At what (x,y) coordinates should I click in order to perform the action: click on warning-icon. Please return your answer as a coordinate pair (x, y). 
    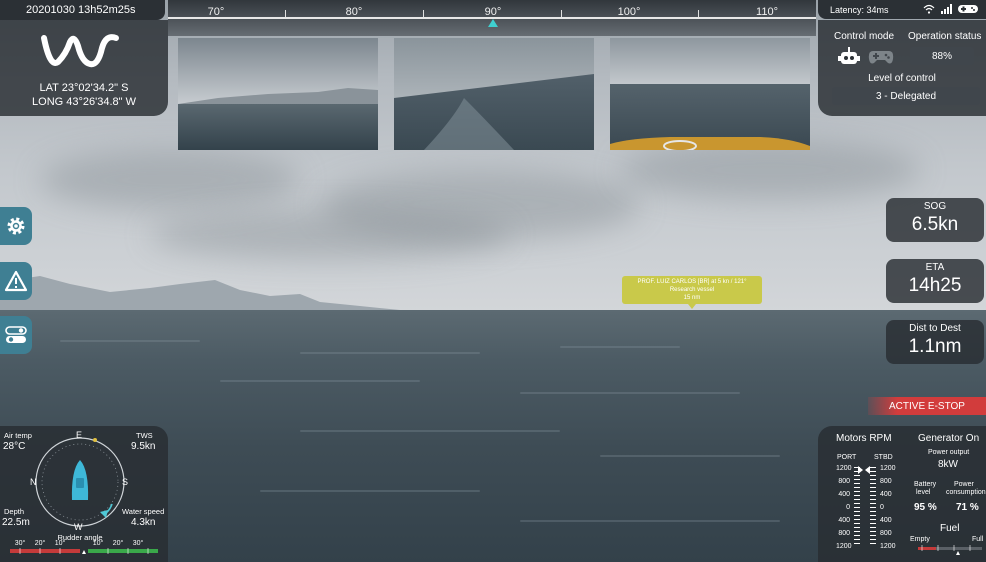
    Looking at the image, I should click on (16, 281).